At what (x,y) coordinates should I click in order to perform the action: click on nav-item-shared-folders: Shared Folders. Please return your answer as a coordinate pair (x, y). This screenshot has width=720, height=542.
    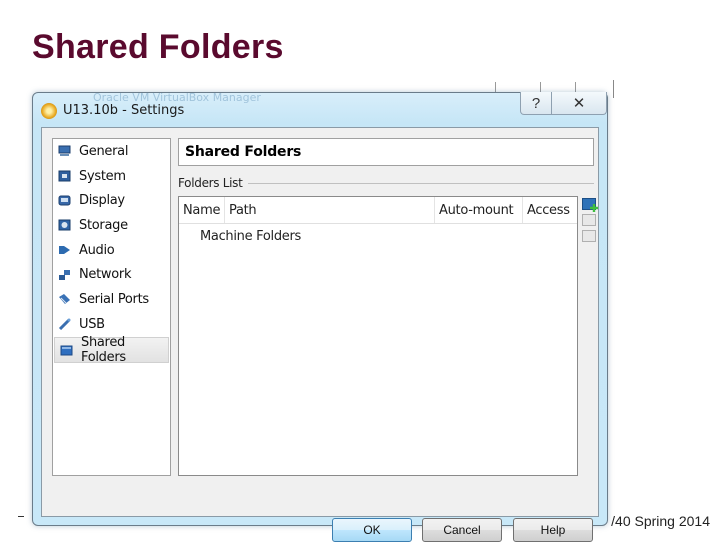
    Looking at the image, I should click on (111, 349).